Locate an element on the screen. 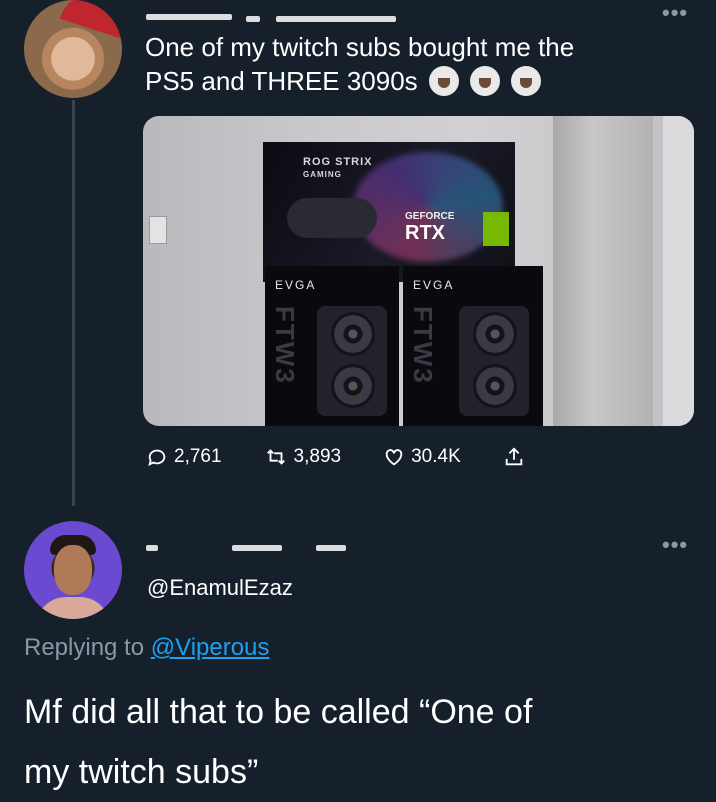  ftw3-label-right: FTW3 is located at coordinates (423, 345).